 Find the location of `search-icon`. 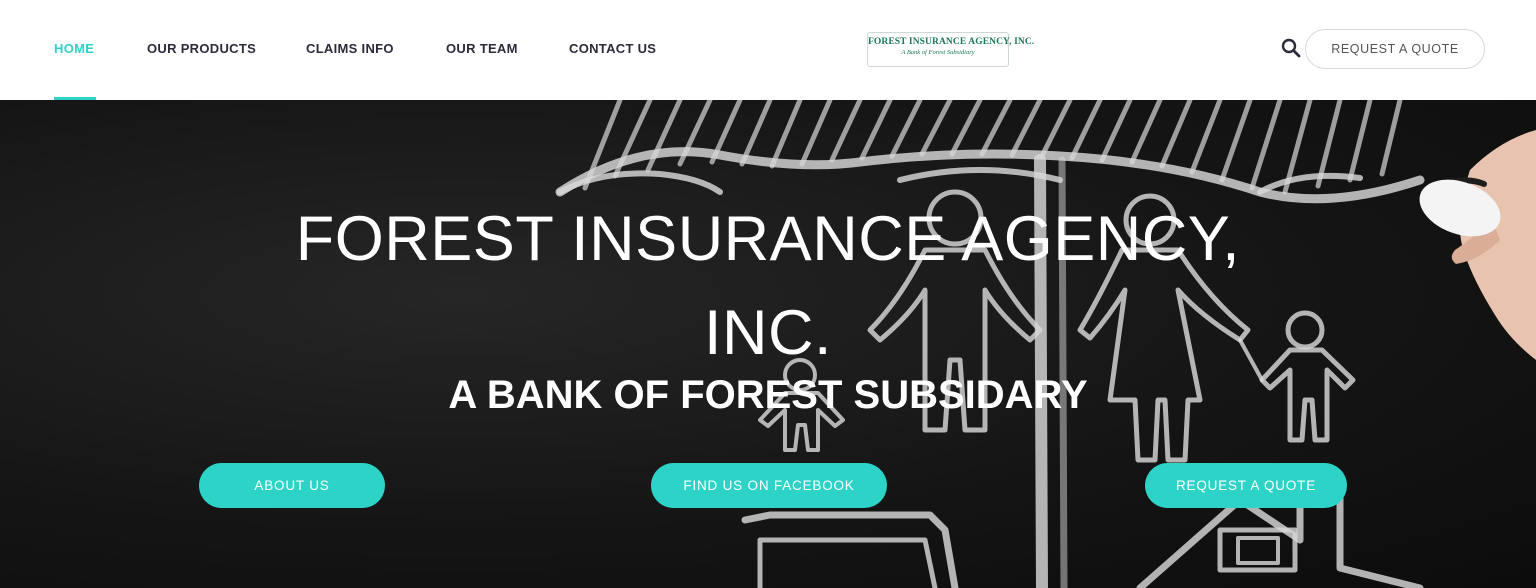

search-icon is located at coordinates (1291, 48).